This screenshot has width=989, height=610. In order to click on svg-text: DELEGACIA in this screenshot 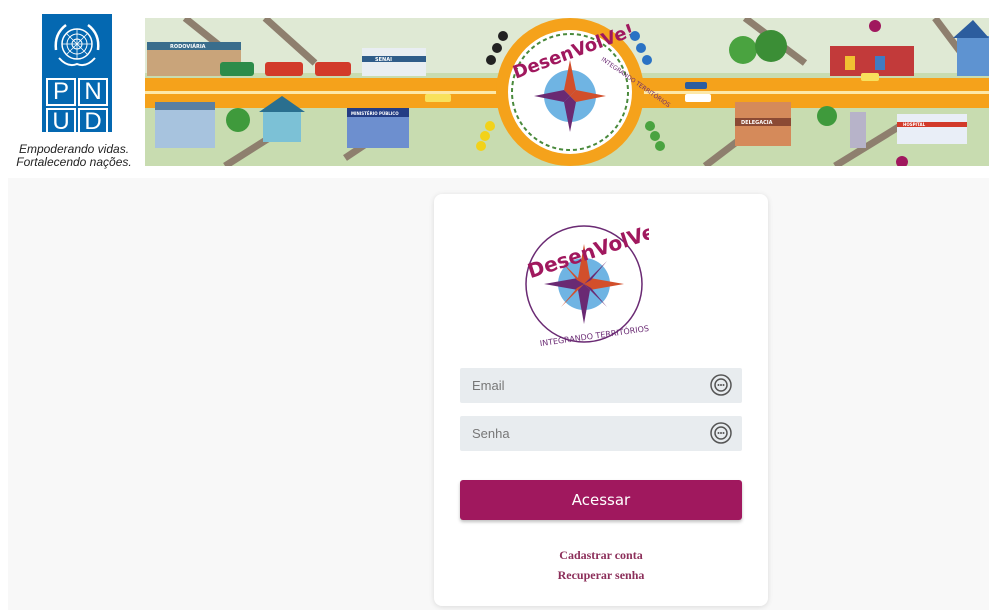, I will do `click(757, 123)`.